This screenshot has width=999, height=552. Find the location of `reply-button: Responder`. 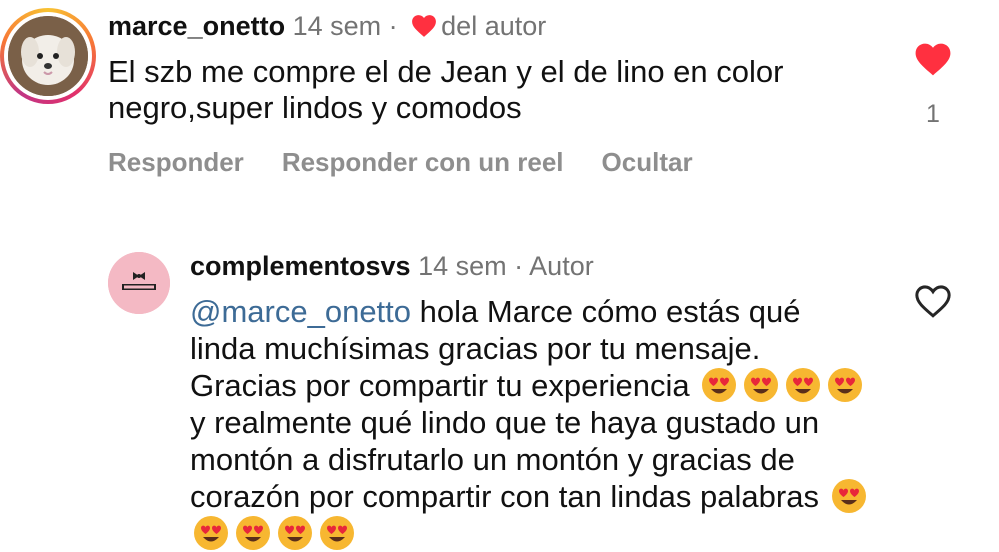

reply-button: Responder is located at coordinates (176, 162).